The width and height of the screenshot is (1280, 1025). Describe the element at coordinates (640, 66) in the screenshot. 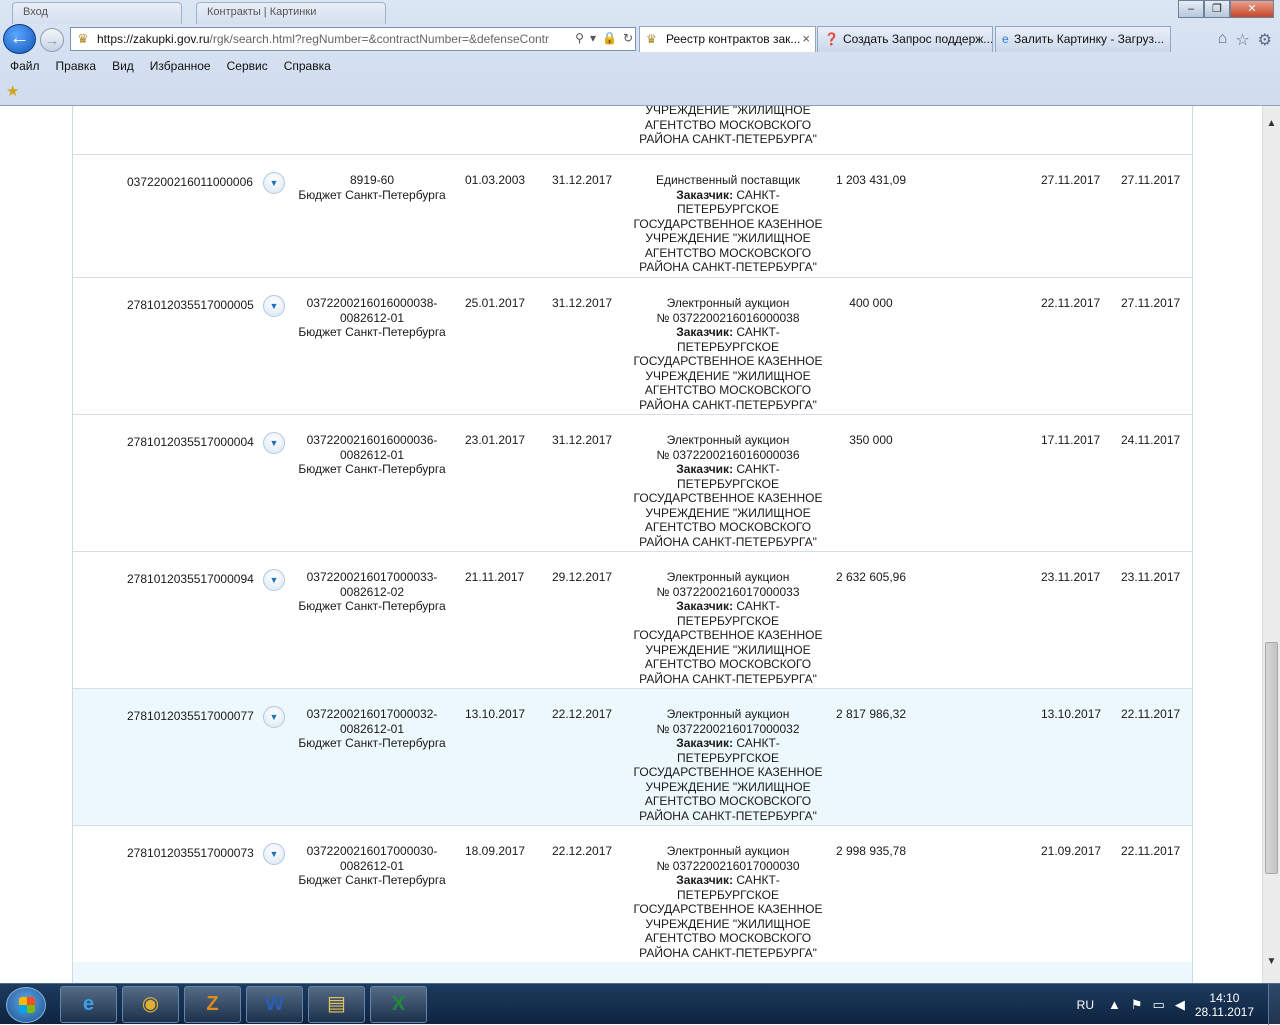

I see `menu-bar: Файл Правка Вид Избранное Сервис Справка` at that location.